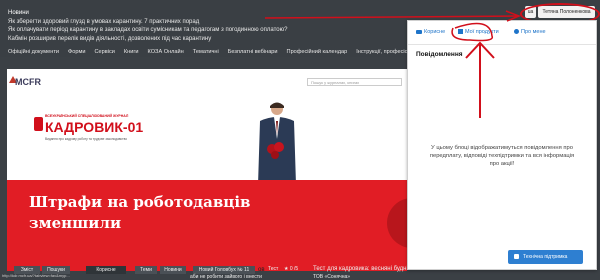  I want to click on nav-item-themes: Тематичні, so click(206, 54).